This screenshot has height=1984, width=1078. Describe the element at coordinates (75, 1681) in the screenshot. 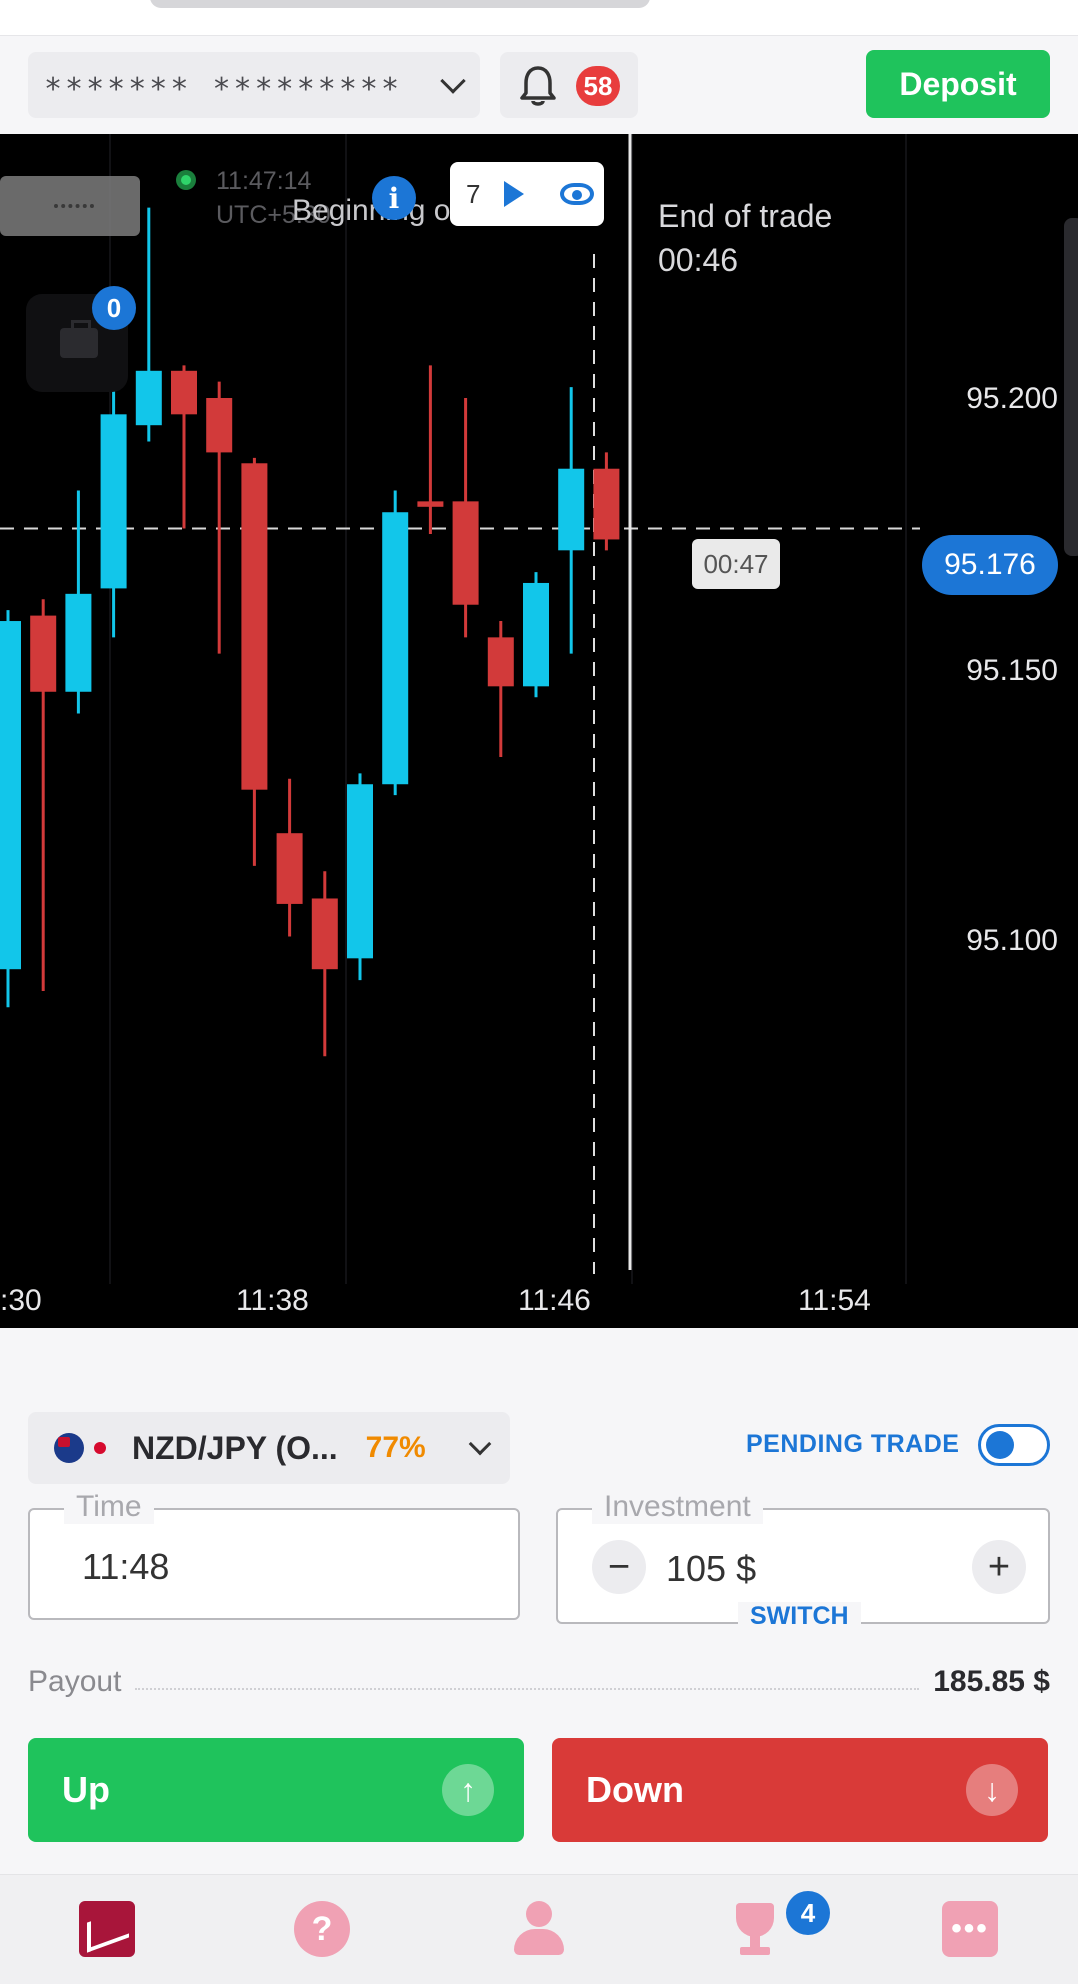

I see `payout-label: Payout` at that location.